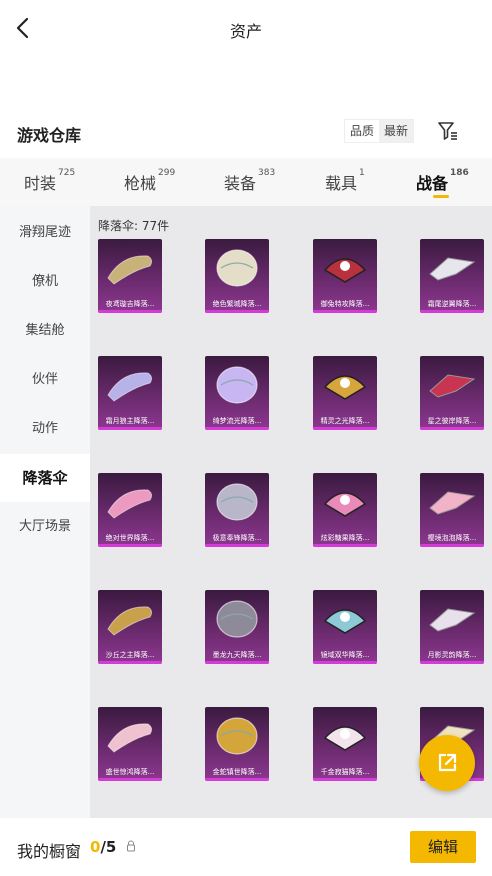 The height and width of the screenshot is (876, 492). I want to click on tab-count: 299, so click(167, 173).